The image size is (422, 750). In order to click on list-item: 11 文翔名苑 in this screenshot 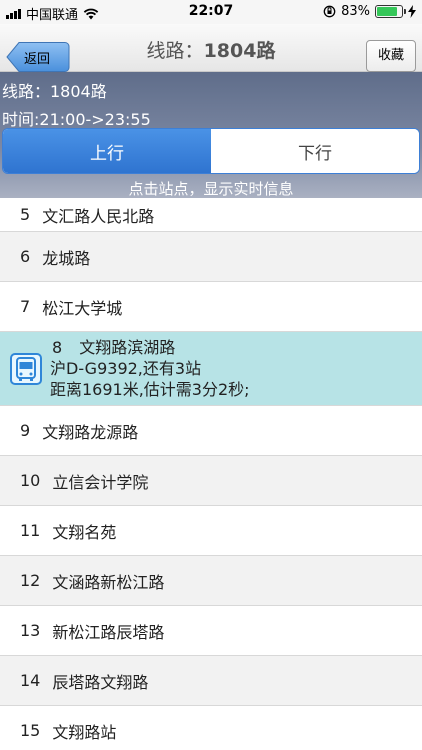, I will do `click(211, 531)`.